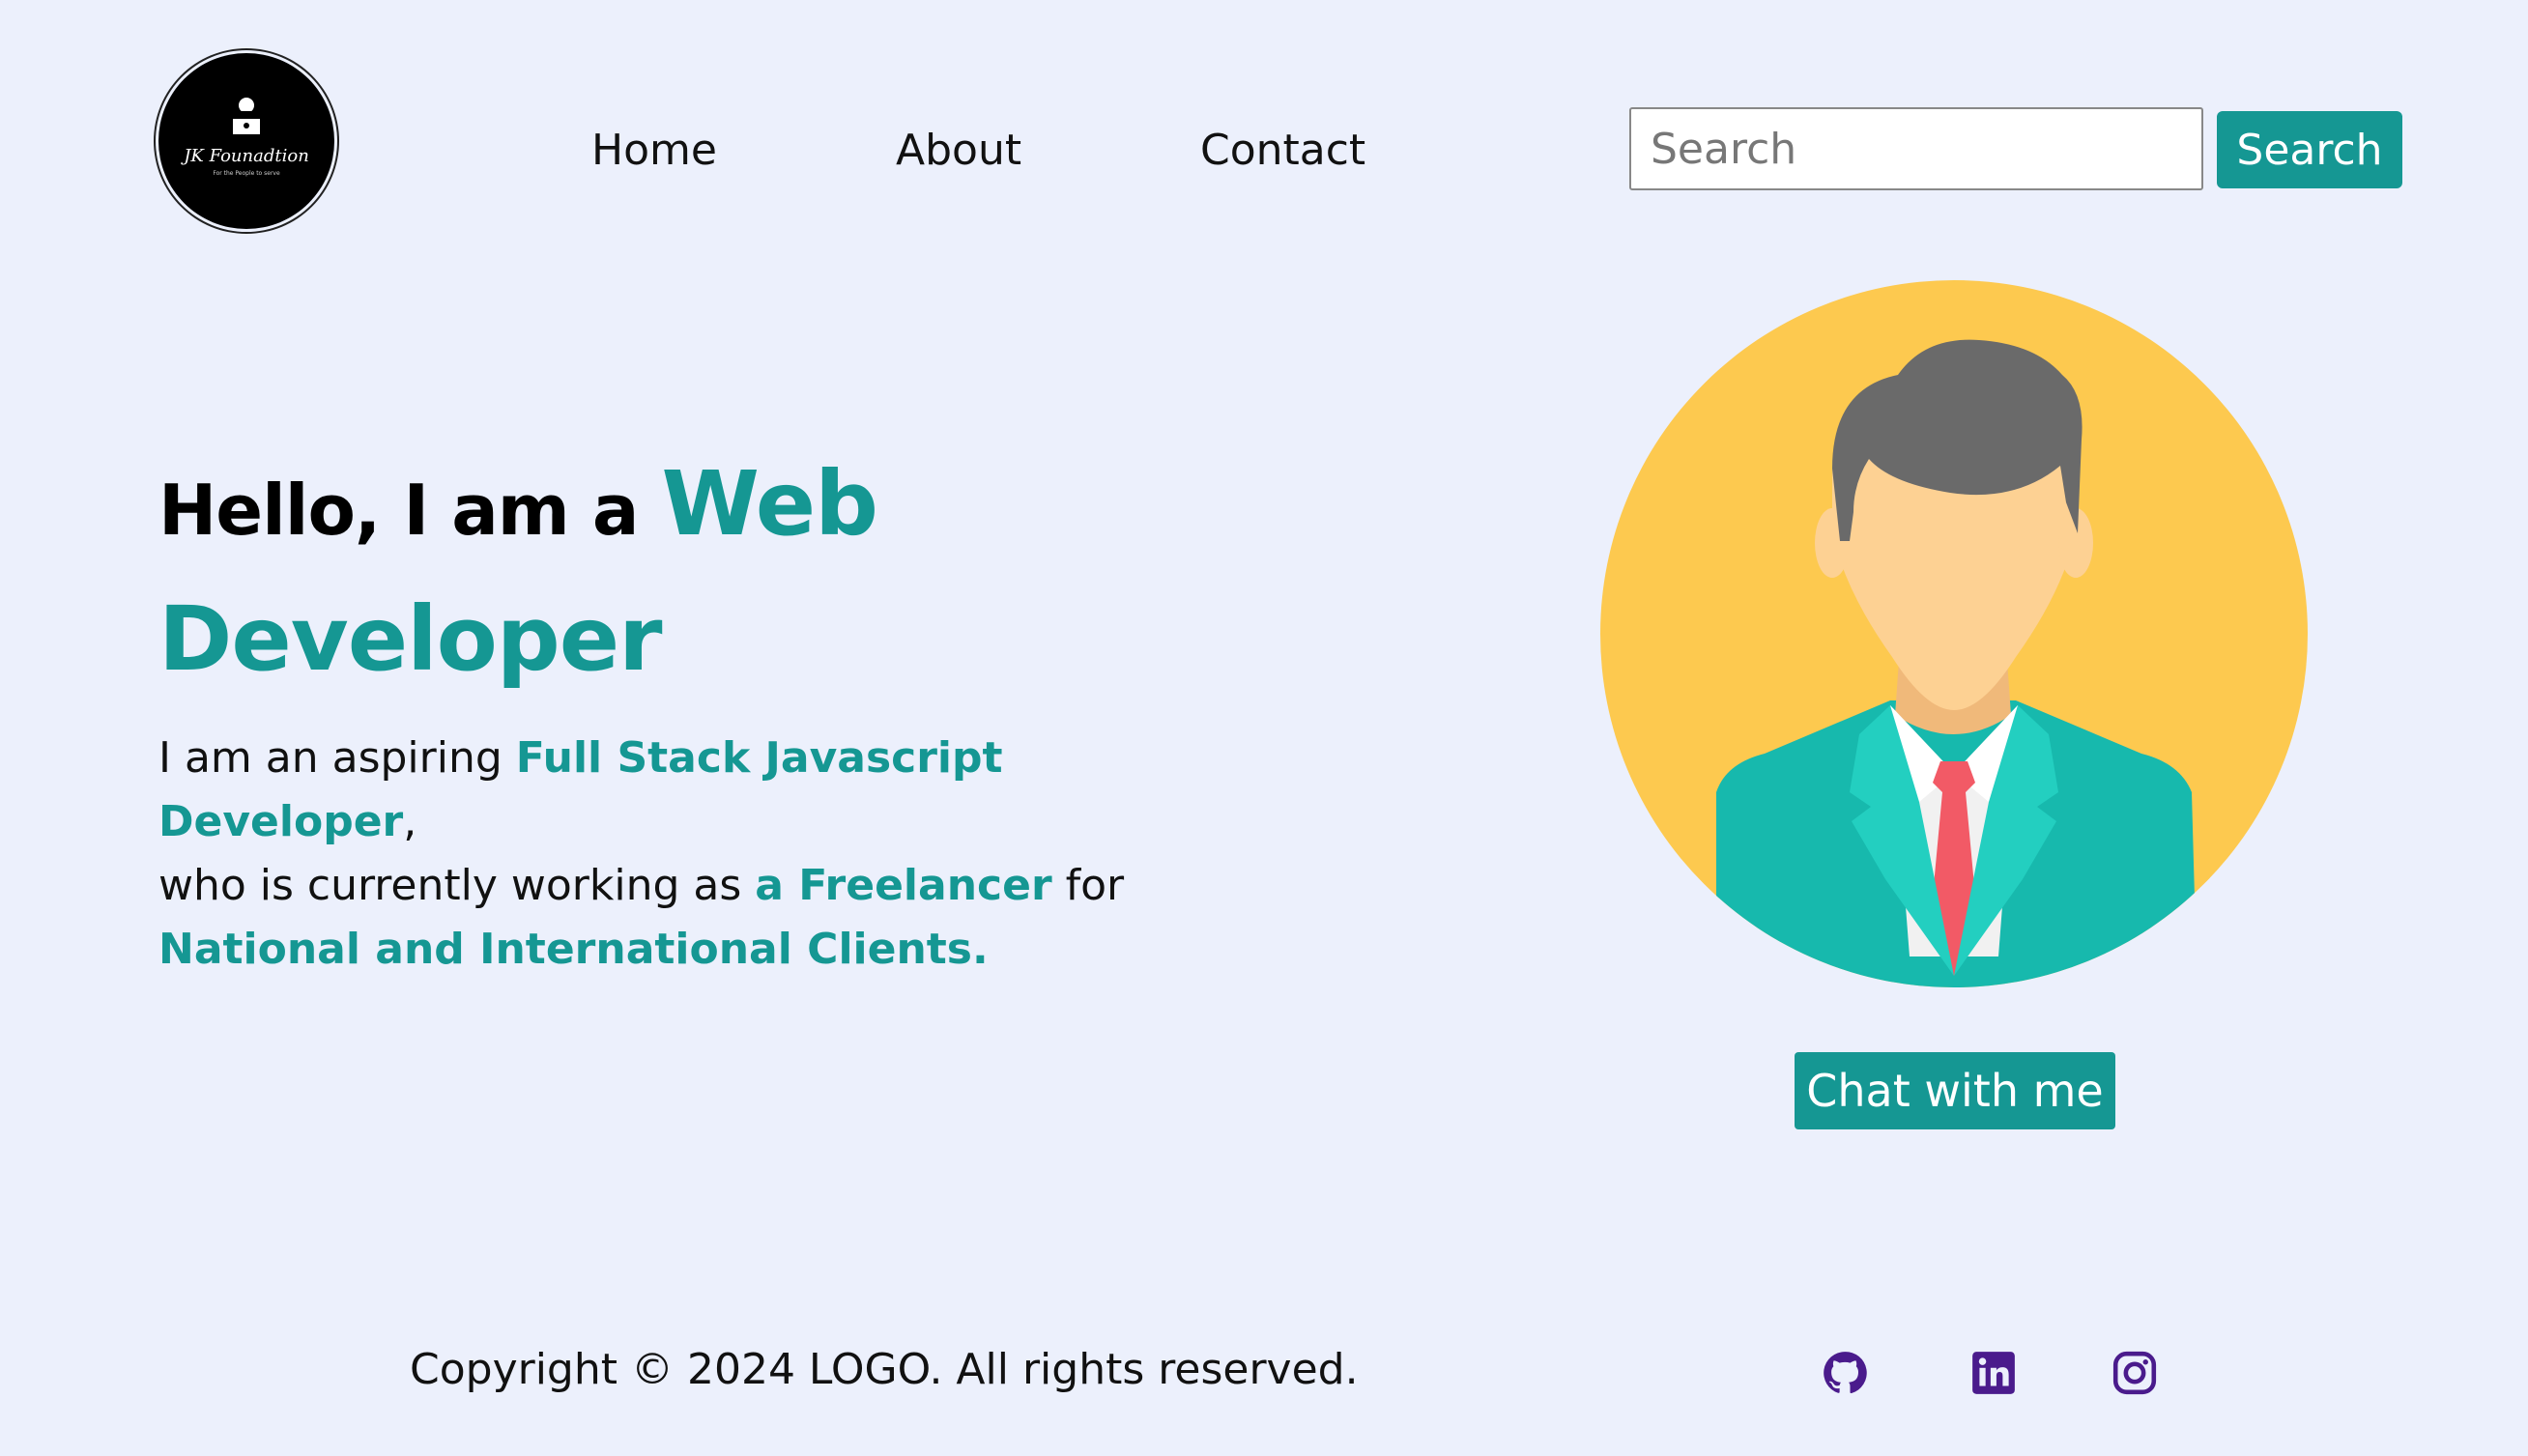 This screenshot has width=2528, height=1456. Describe the element at coordinates (1916, 149) in the screenshot. I see `search-input` at that location.